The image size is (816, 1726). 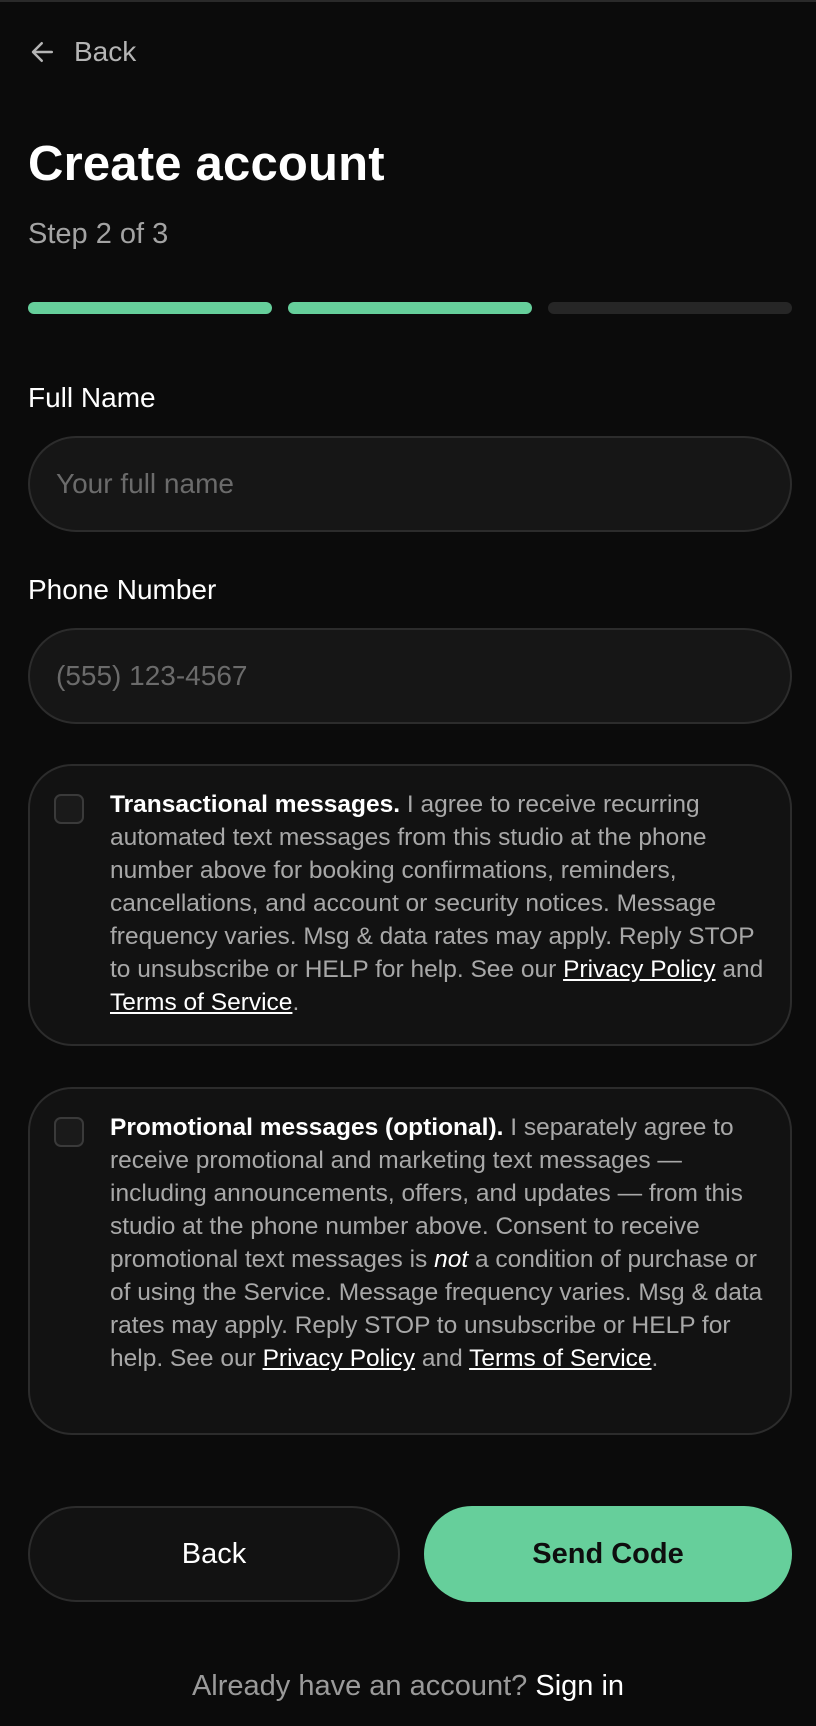 I want to click on page-title: Create account, so click(x=206, y=164).